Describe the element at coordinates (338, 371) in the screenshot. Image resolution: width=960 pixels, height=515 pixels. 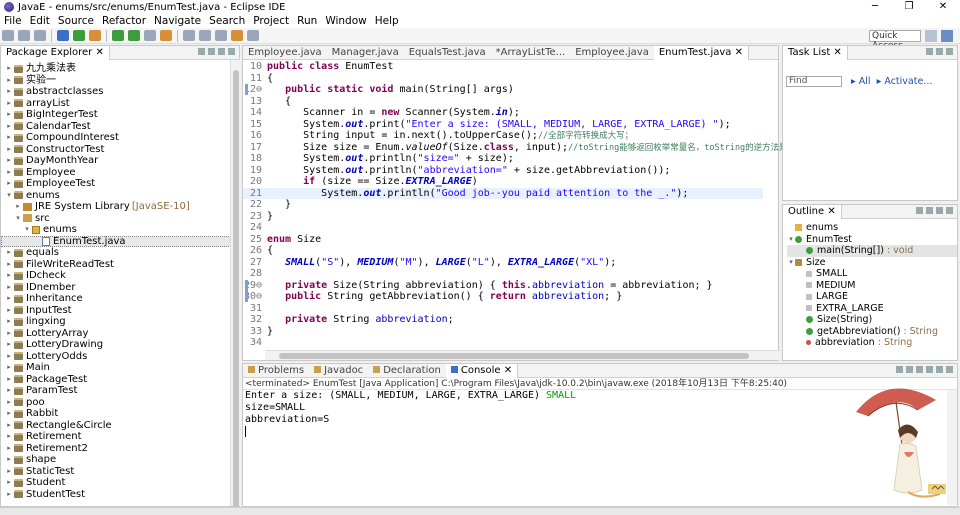
I see `tab-javadoc: Javadoc` at that location.